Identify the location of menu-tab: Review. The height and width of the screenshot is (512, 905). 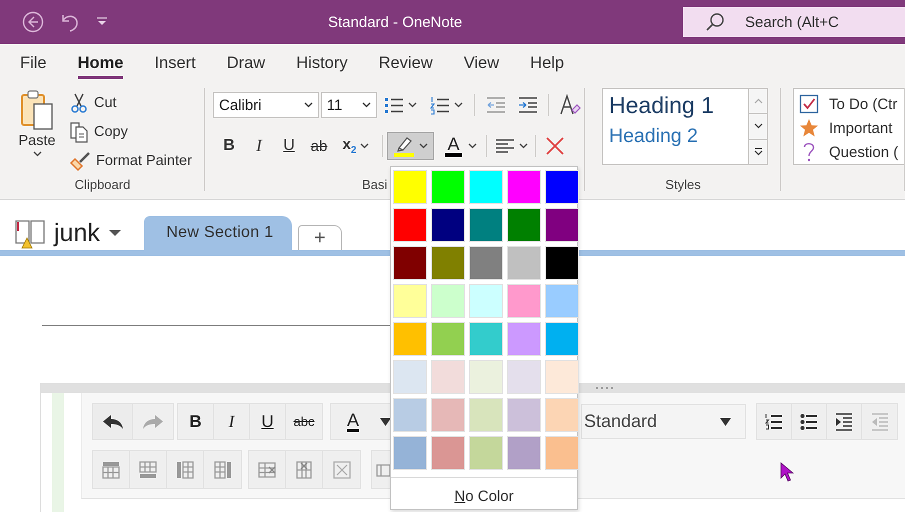
(405, 63).